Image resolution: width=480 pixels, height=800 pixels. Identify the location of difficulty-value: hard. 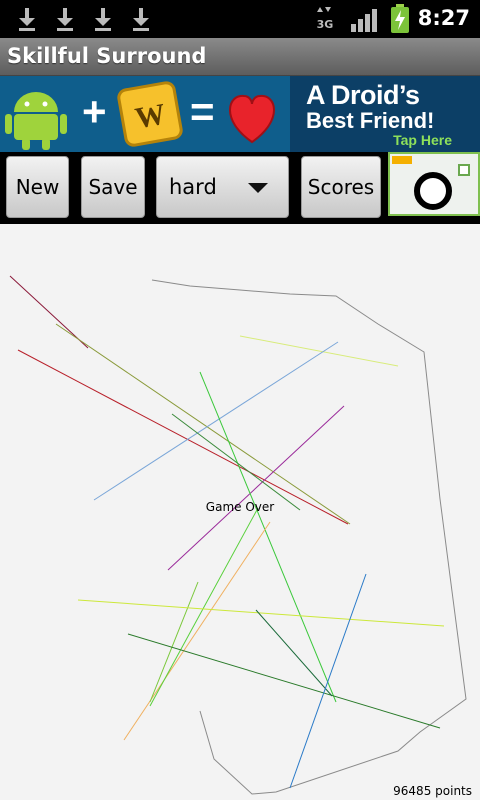
(193, 187).